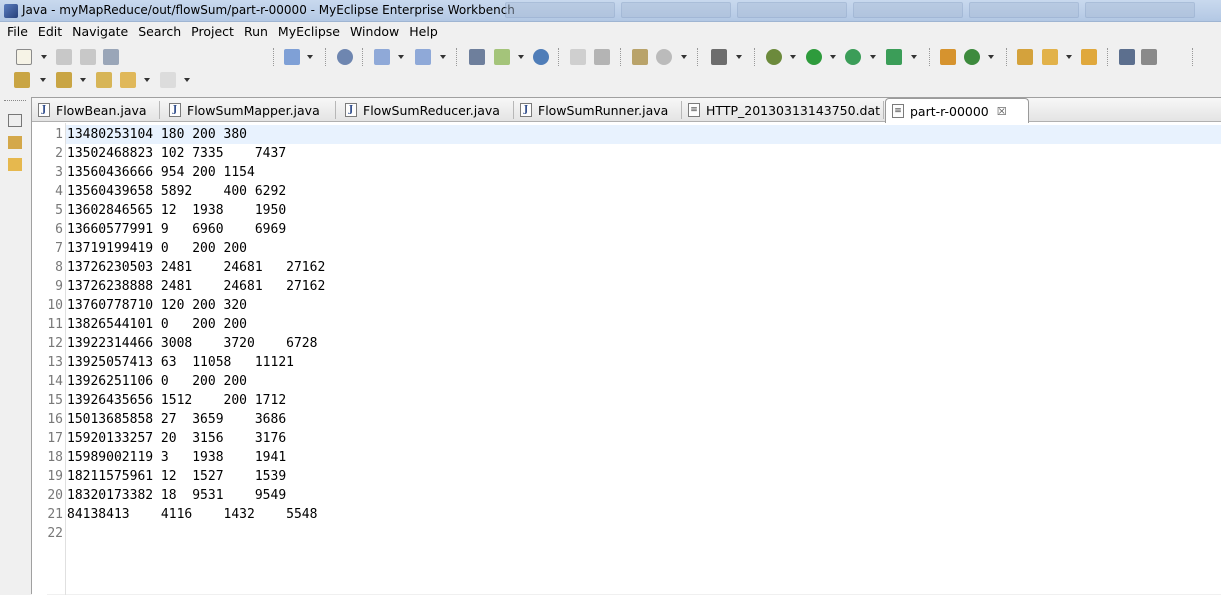 This screenshot has height=595, width=1221. I want to click on code-line: 3 13560436666 954 200 1154, so click(626, 172).